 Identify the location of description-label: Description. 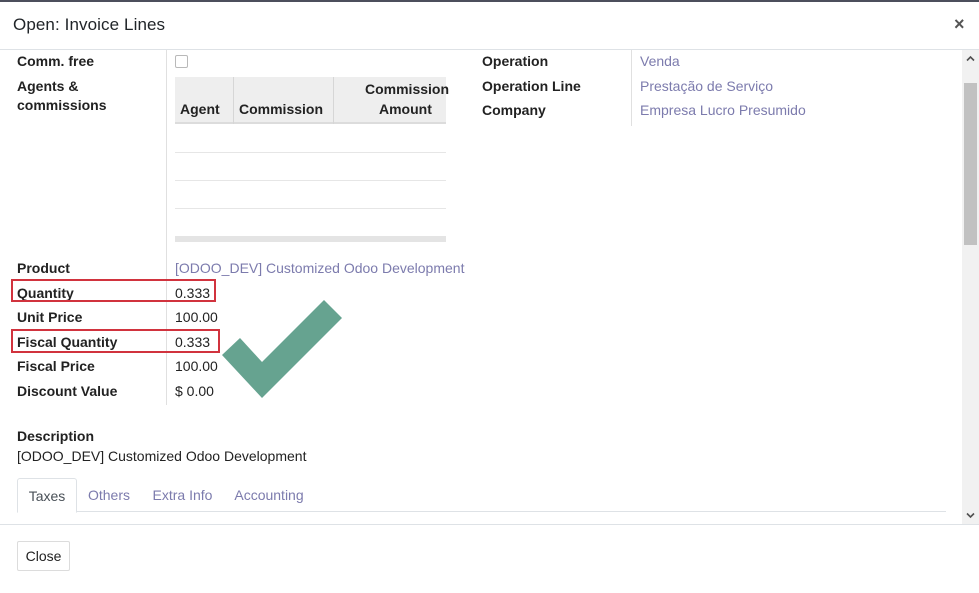
(56, 436).